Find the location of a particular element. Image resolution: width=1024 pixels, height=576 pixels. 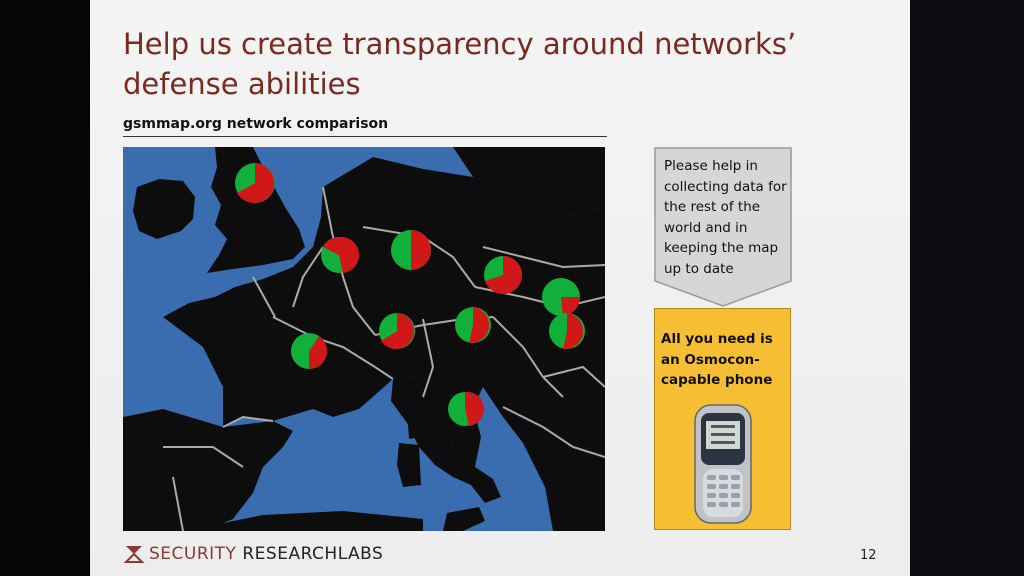

pie-slovakia is located at coordinates (561, 297).